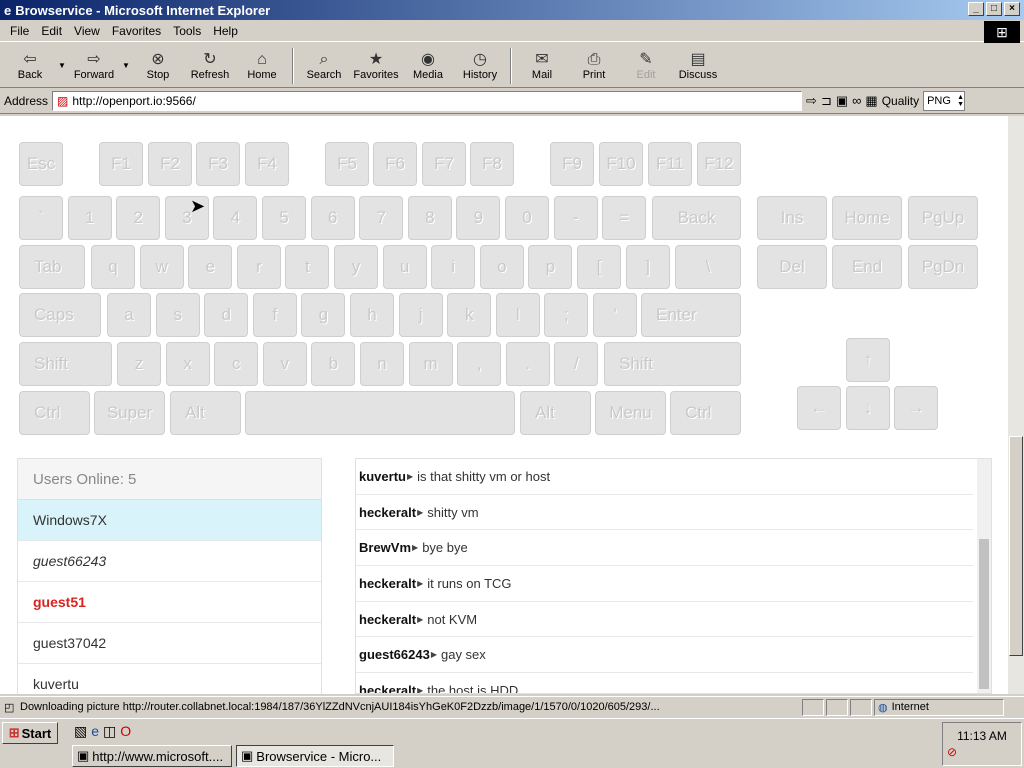 The height and width of the screenshot is (768, 1024). Describe the element at coordinates (262, 66) in the screenshot. I see `home-button: ⌂ Home` at that location.